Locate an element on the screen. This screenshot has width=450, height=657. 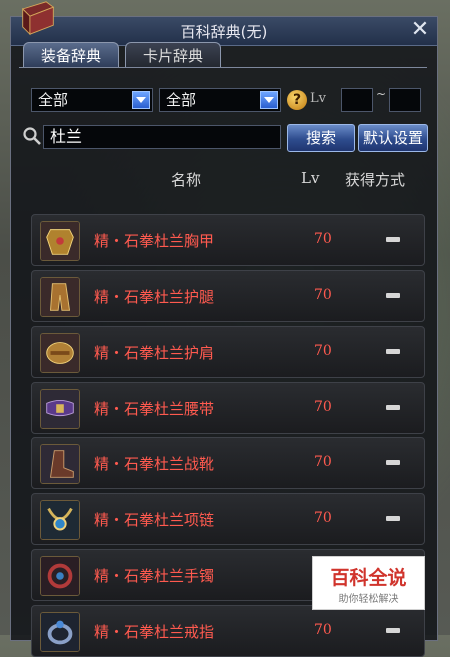
reset-defaults-button: 默认设置 is located at coordinates (393, 138).